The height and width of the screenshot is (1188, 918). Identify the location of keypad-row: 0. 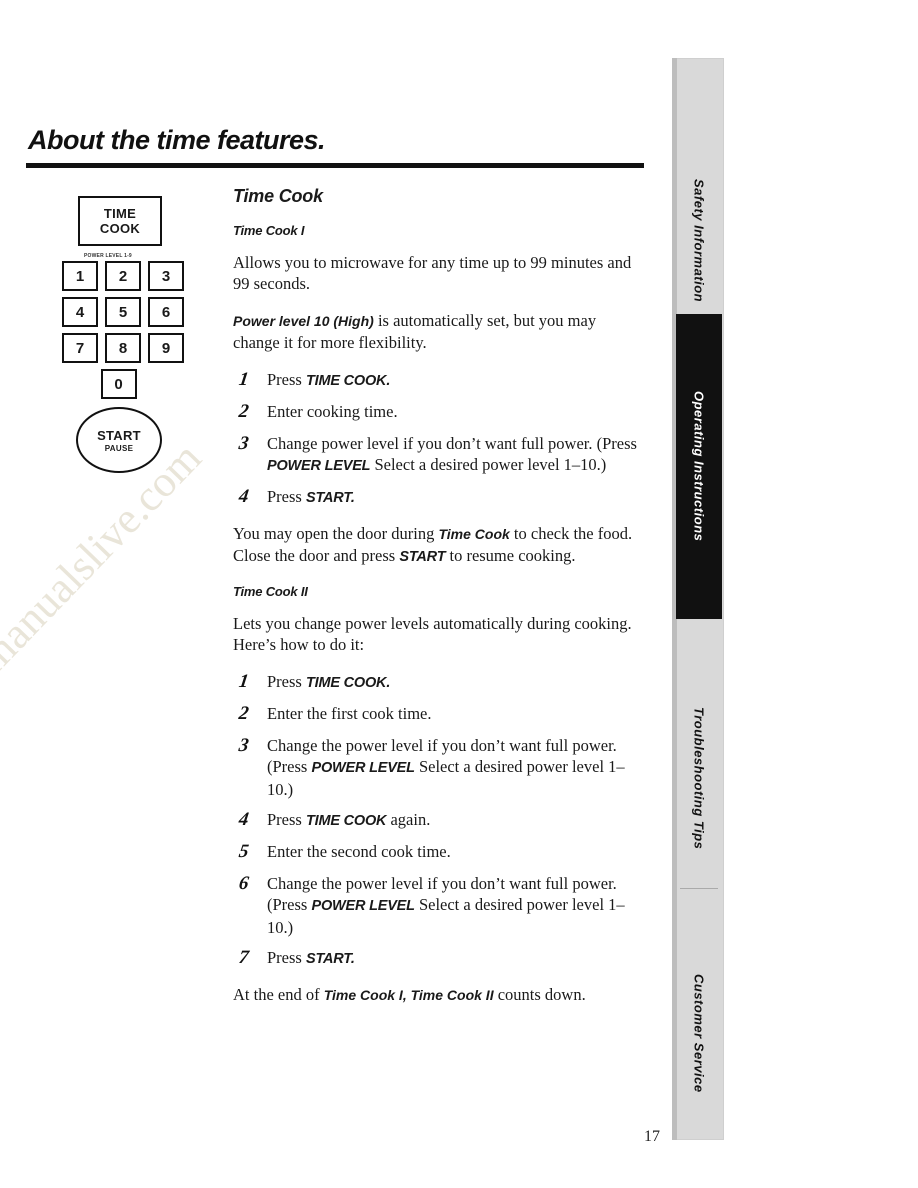
(118, 384).